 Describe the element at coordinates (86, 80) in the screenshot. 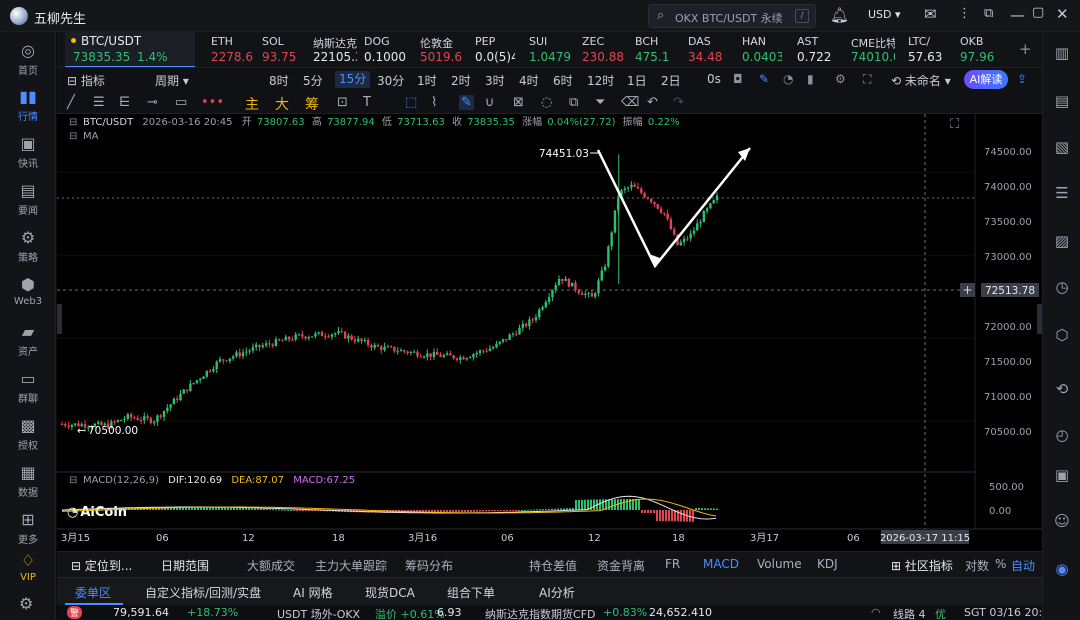

I see `indicator-button: ⊟ 指标` at that location.